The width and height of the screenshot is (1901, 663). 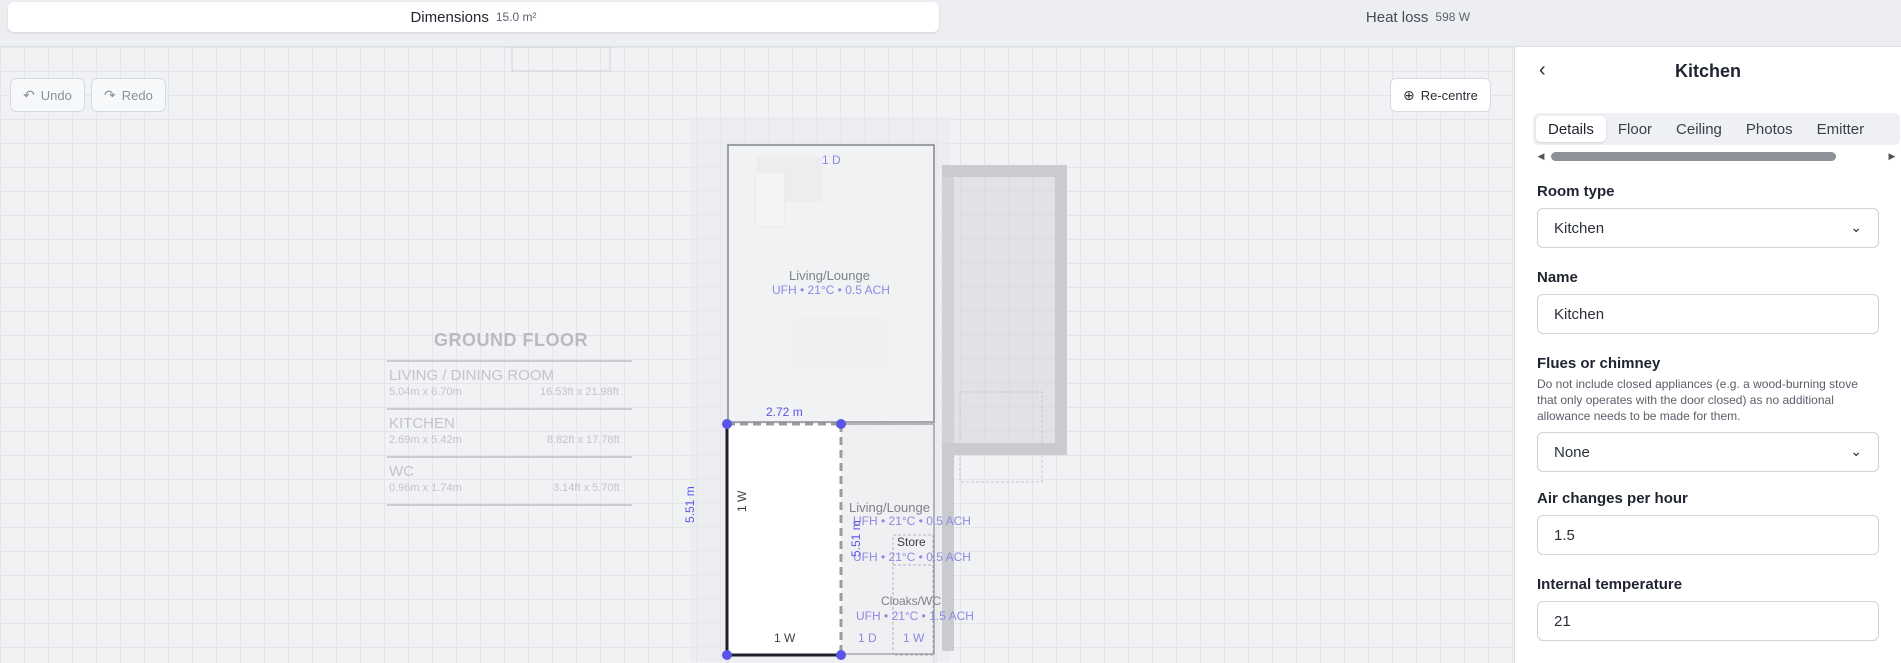 What do you see at coordinates (56, 95) in the screenshot?
I see `undo-label: Undo` at bounding box center [56, 95].